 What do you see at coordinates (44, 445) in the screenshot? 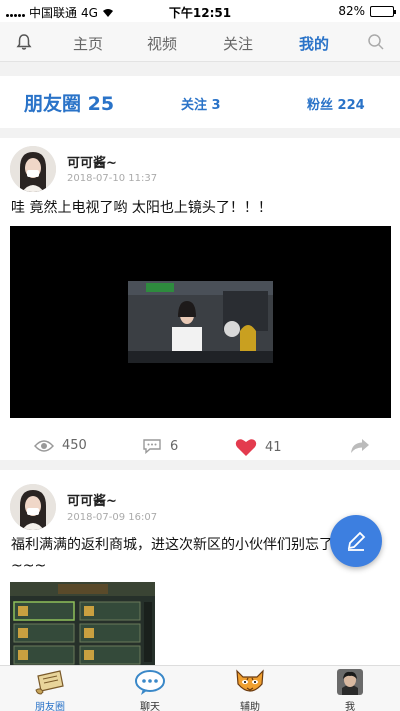
I see `eye-icon` at bounding box center [44, 445].